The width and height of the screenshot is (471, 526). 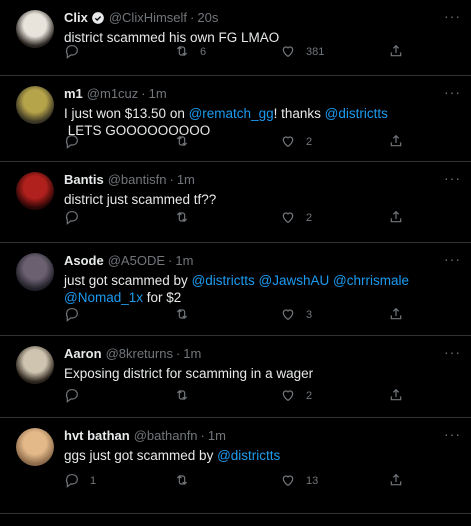 What do you see at coordinates (84, 180) in the screenshot?
I see `display-name: Bantis` at bounding box center [84, 180].